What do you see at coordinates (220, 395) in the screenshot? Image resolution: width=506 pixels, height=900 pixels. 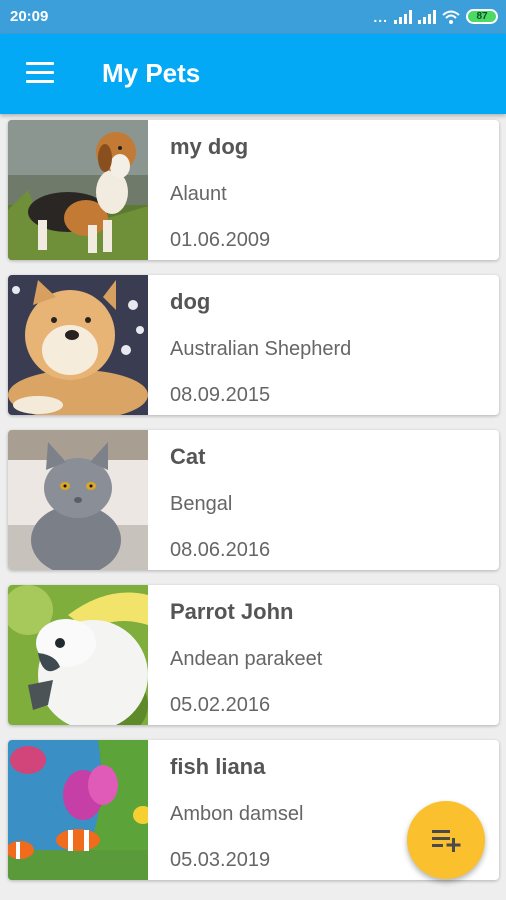 I see `pet-date: 08.09.2015` at bounding box center [220, 395].